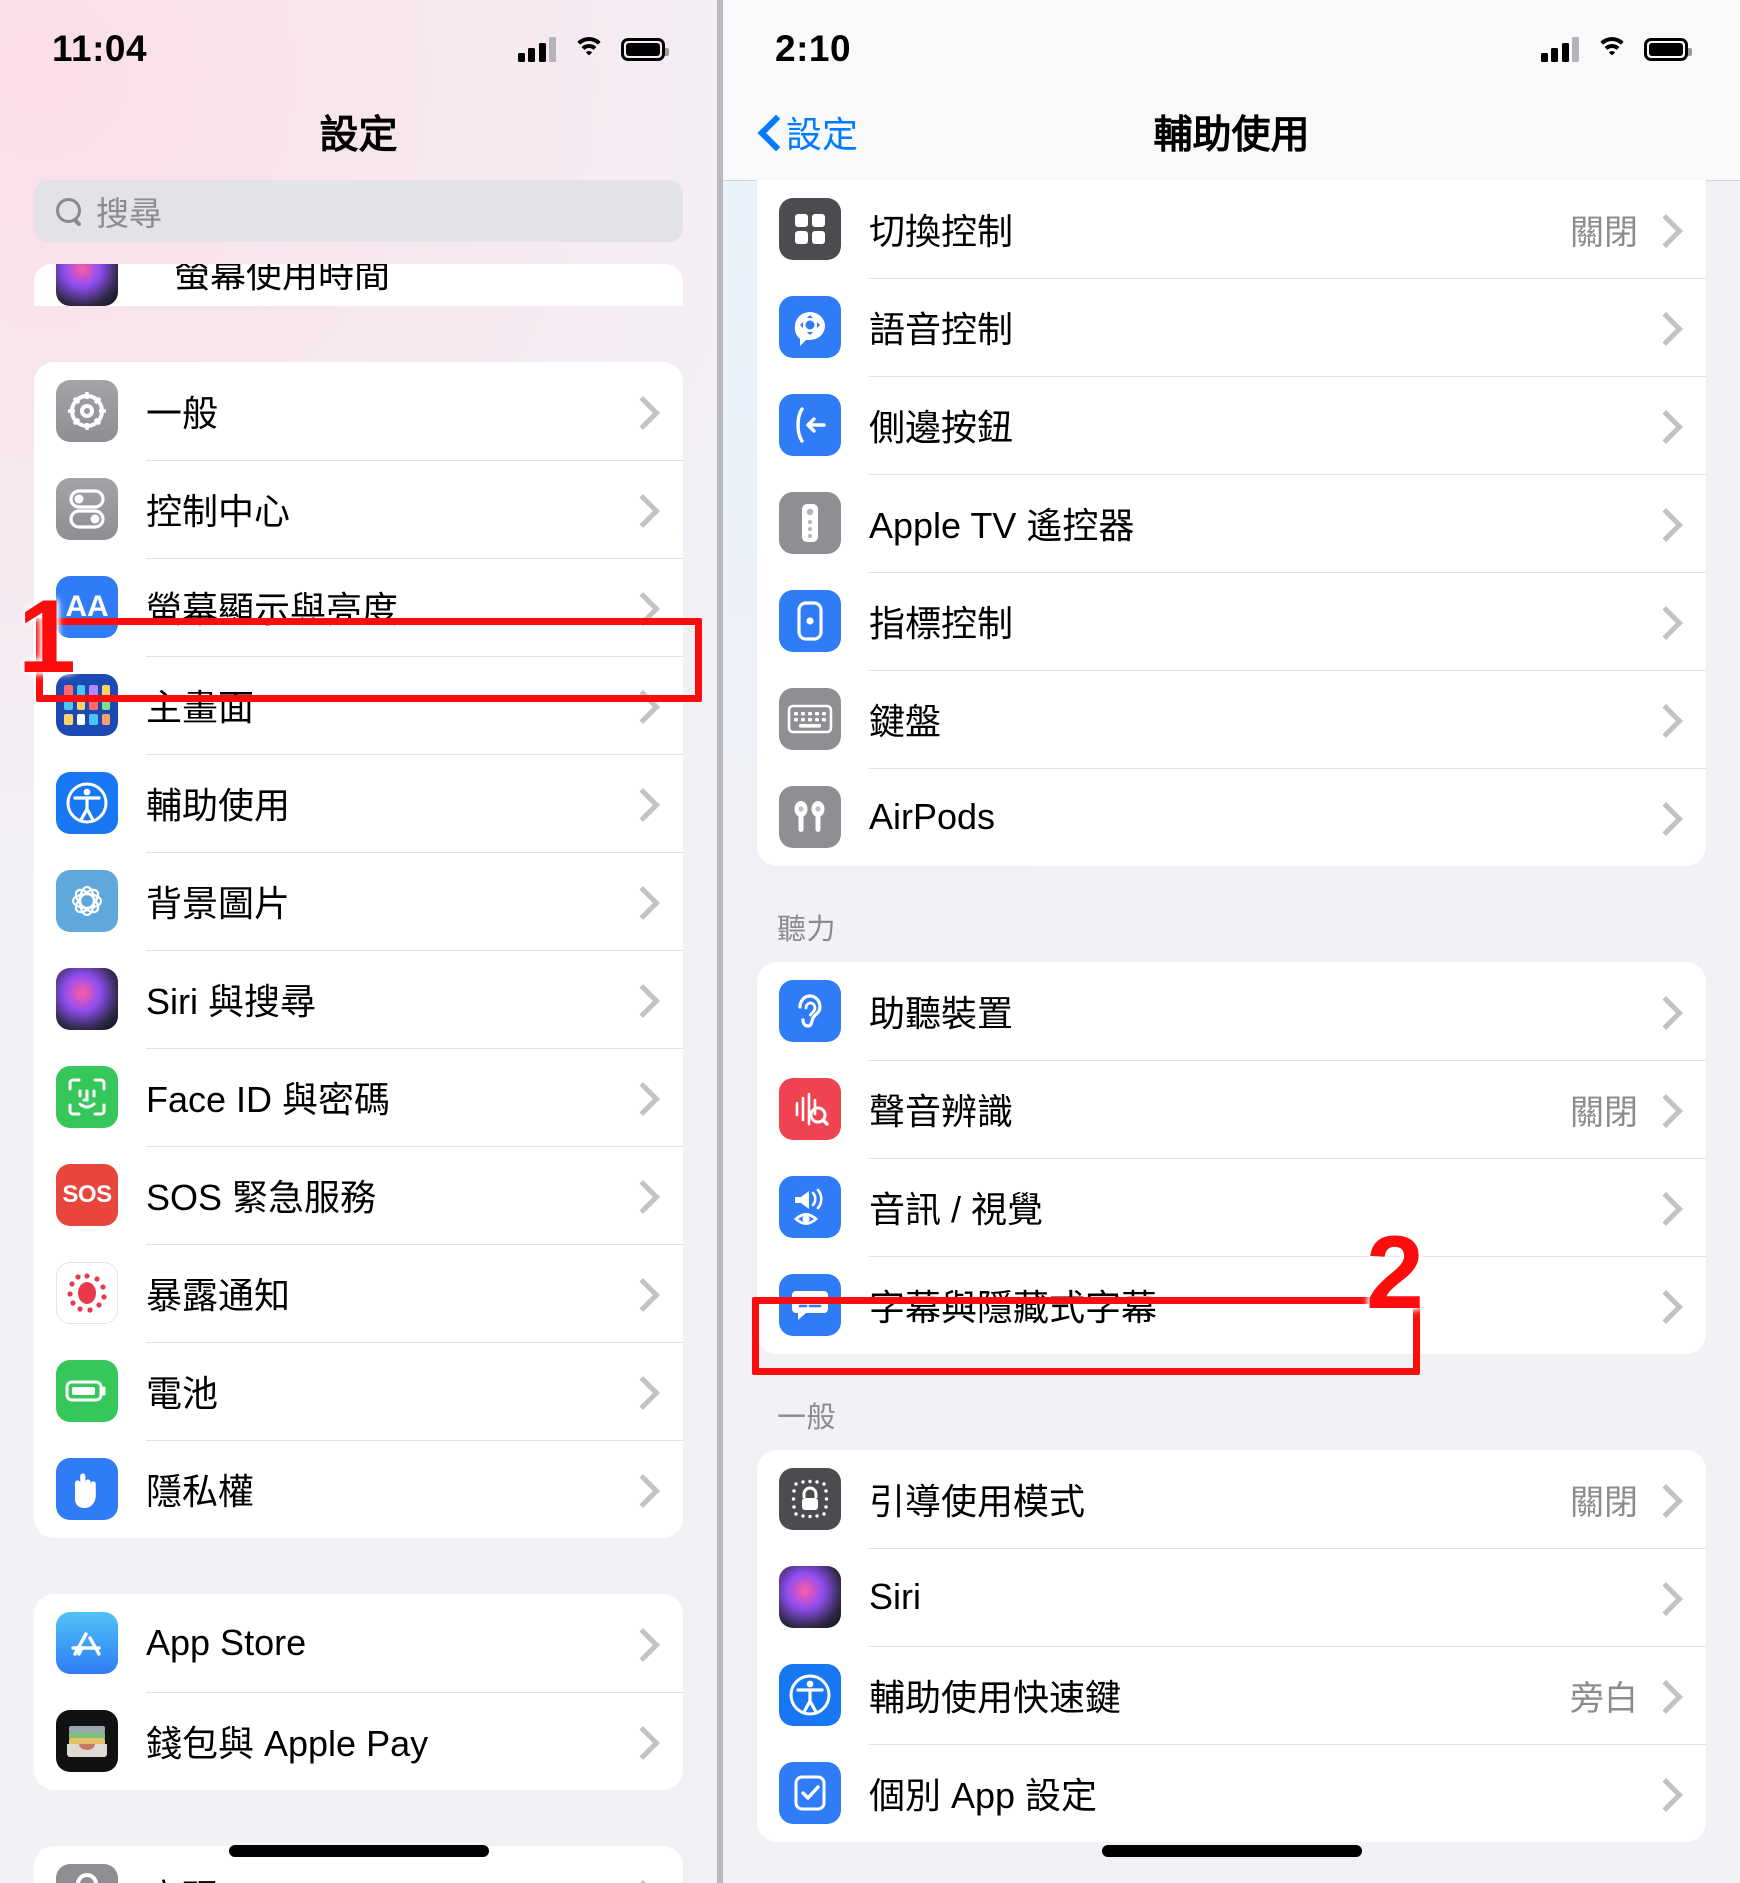 Image resolution: width=1740 pixels, height=1883 pixels. Describe the element at coordinates (87, 411) in the screenshot. I see `gear-icon` at that location.